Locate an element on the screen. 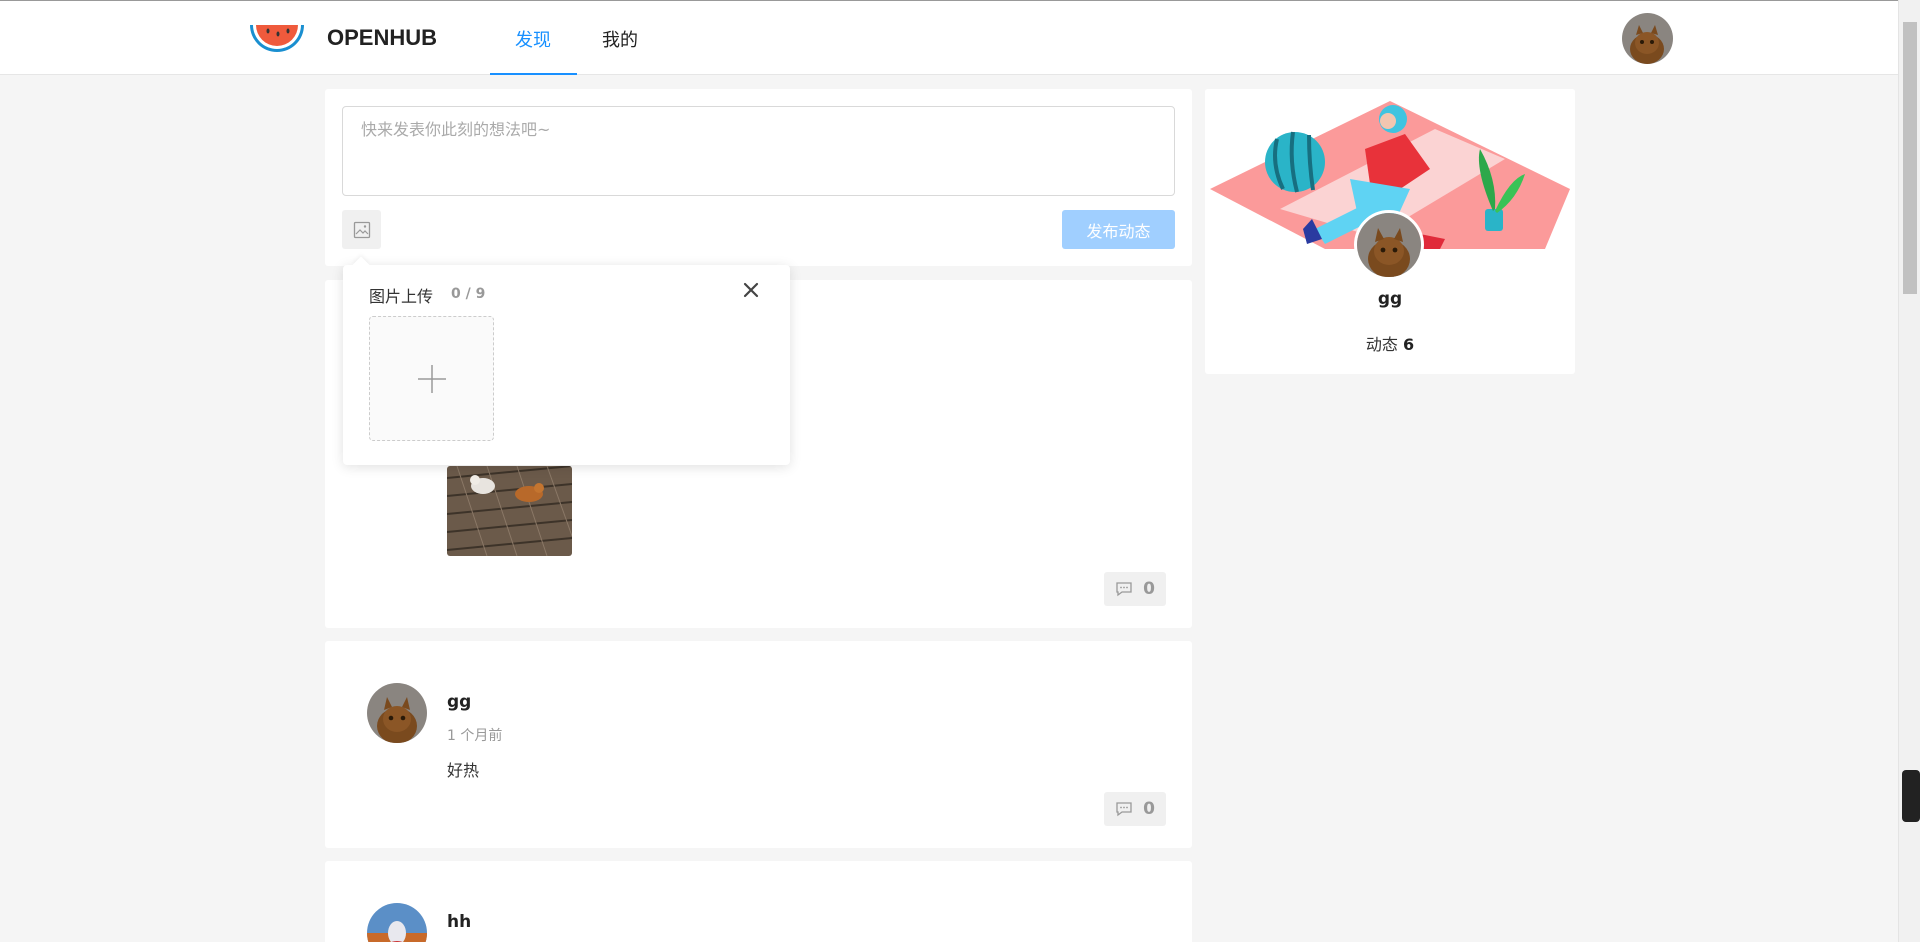 Image resolution: width=1920 pixels, height=942 pixels. image-upload-button is located at coordinates (361, 229).